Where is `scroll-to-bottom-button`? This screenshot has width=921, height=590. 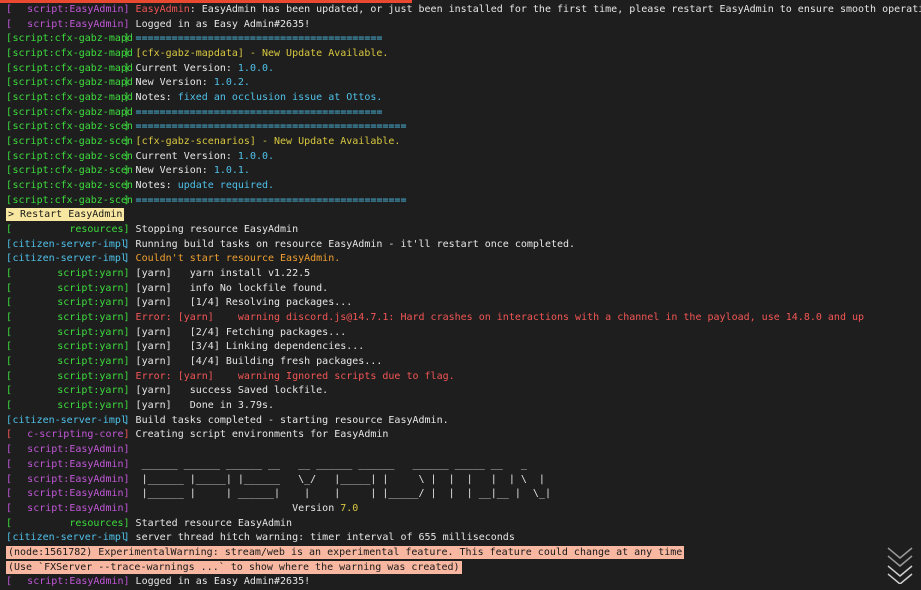
scroll-to-bottom-button is located at coordinates (900, 564).